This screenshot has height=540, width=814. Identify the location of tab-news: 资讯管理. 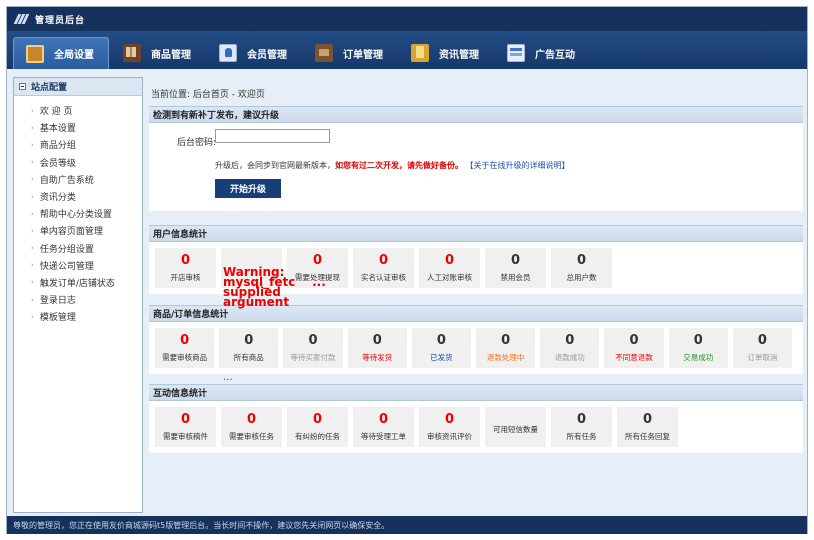
(446, 53).